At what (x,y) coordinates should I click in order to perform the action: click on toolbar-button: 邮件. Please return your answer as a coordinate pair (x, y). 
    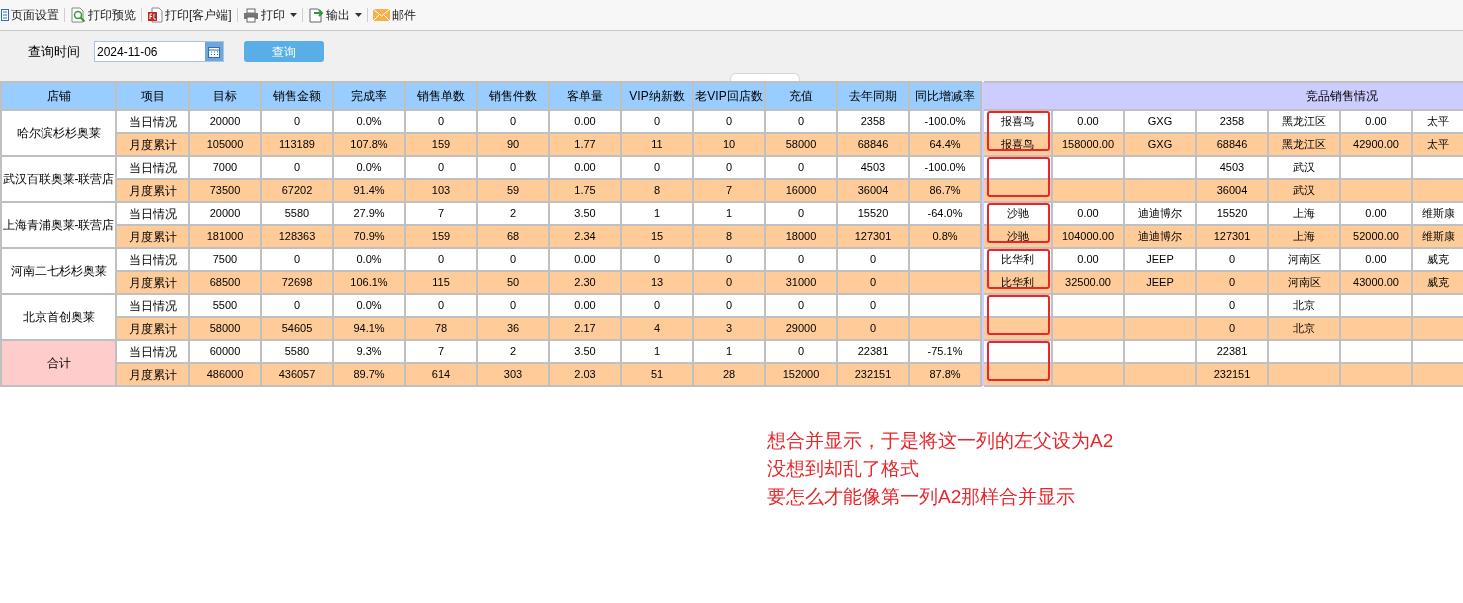
    Looking at the image, I should click on (394, 15).